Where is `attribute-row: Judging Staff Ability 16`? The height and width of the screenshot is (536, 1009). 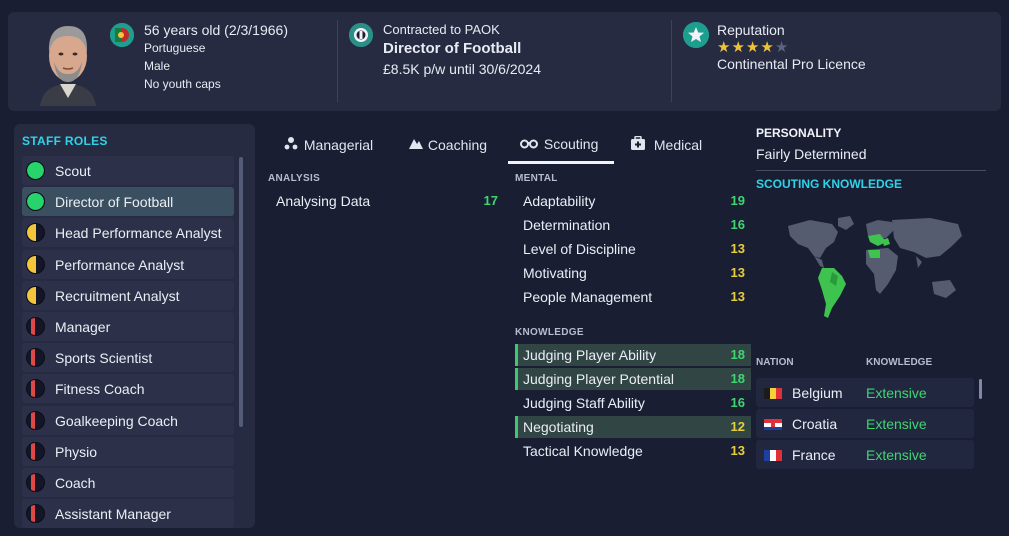 attribute-row: Judging Staff Ability 16 is located at coordinates (633, 403).